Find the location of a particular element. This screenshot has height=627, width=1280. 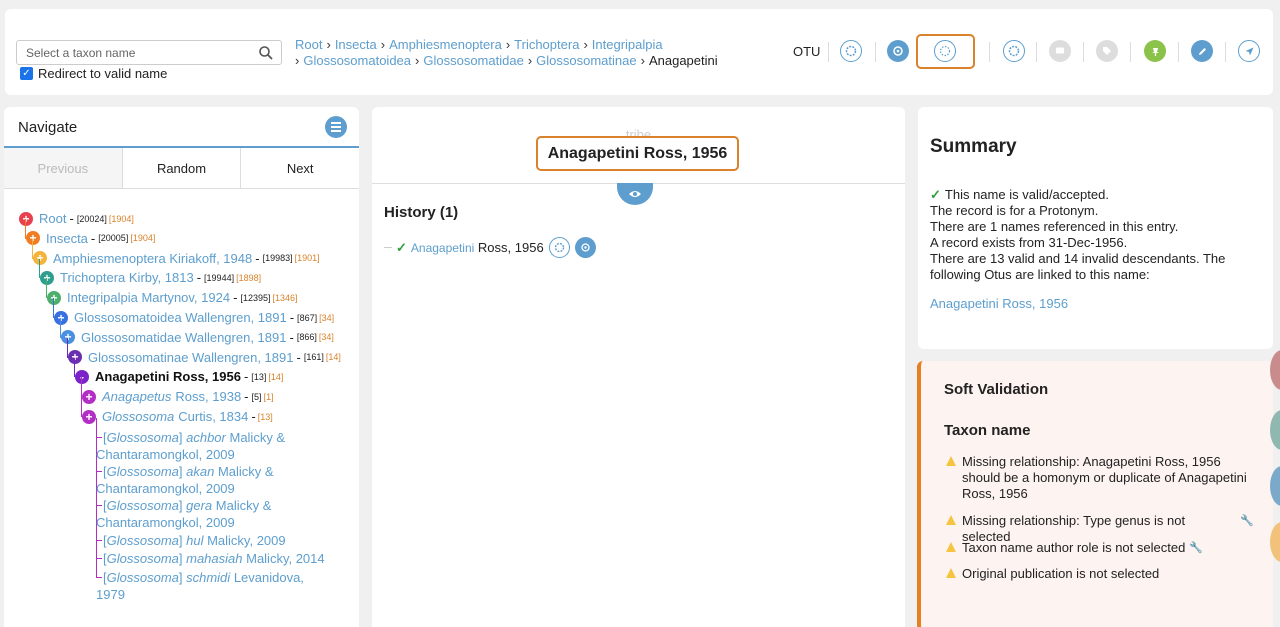

leaf-species: akan is located at coordinates (200, 471).